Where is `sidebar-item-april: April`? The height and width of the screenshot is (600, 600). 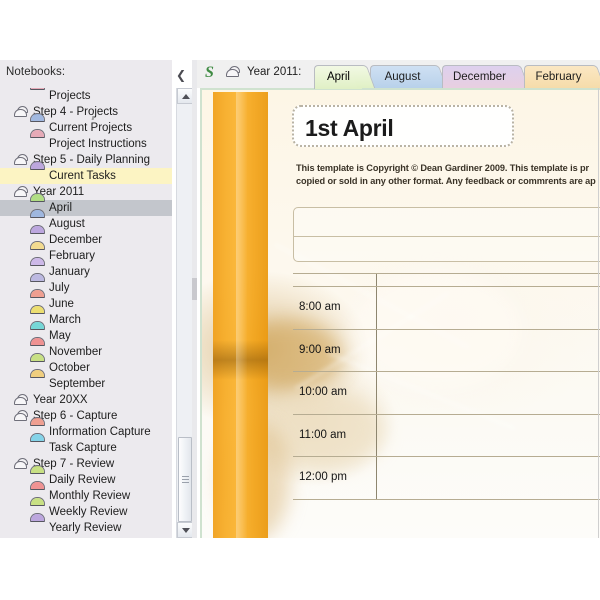 sidebar-item-april: April is located at coordinates (86, 205).